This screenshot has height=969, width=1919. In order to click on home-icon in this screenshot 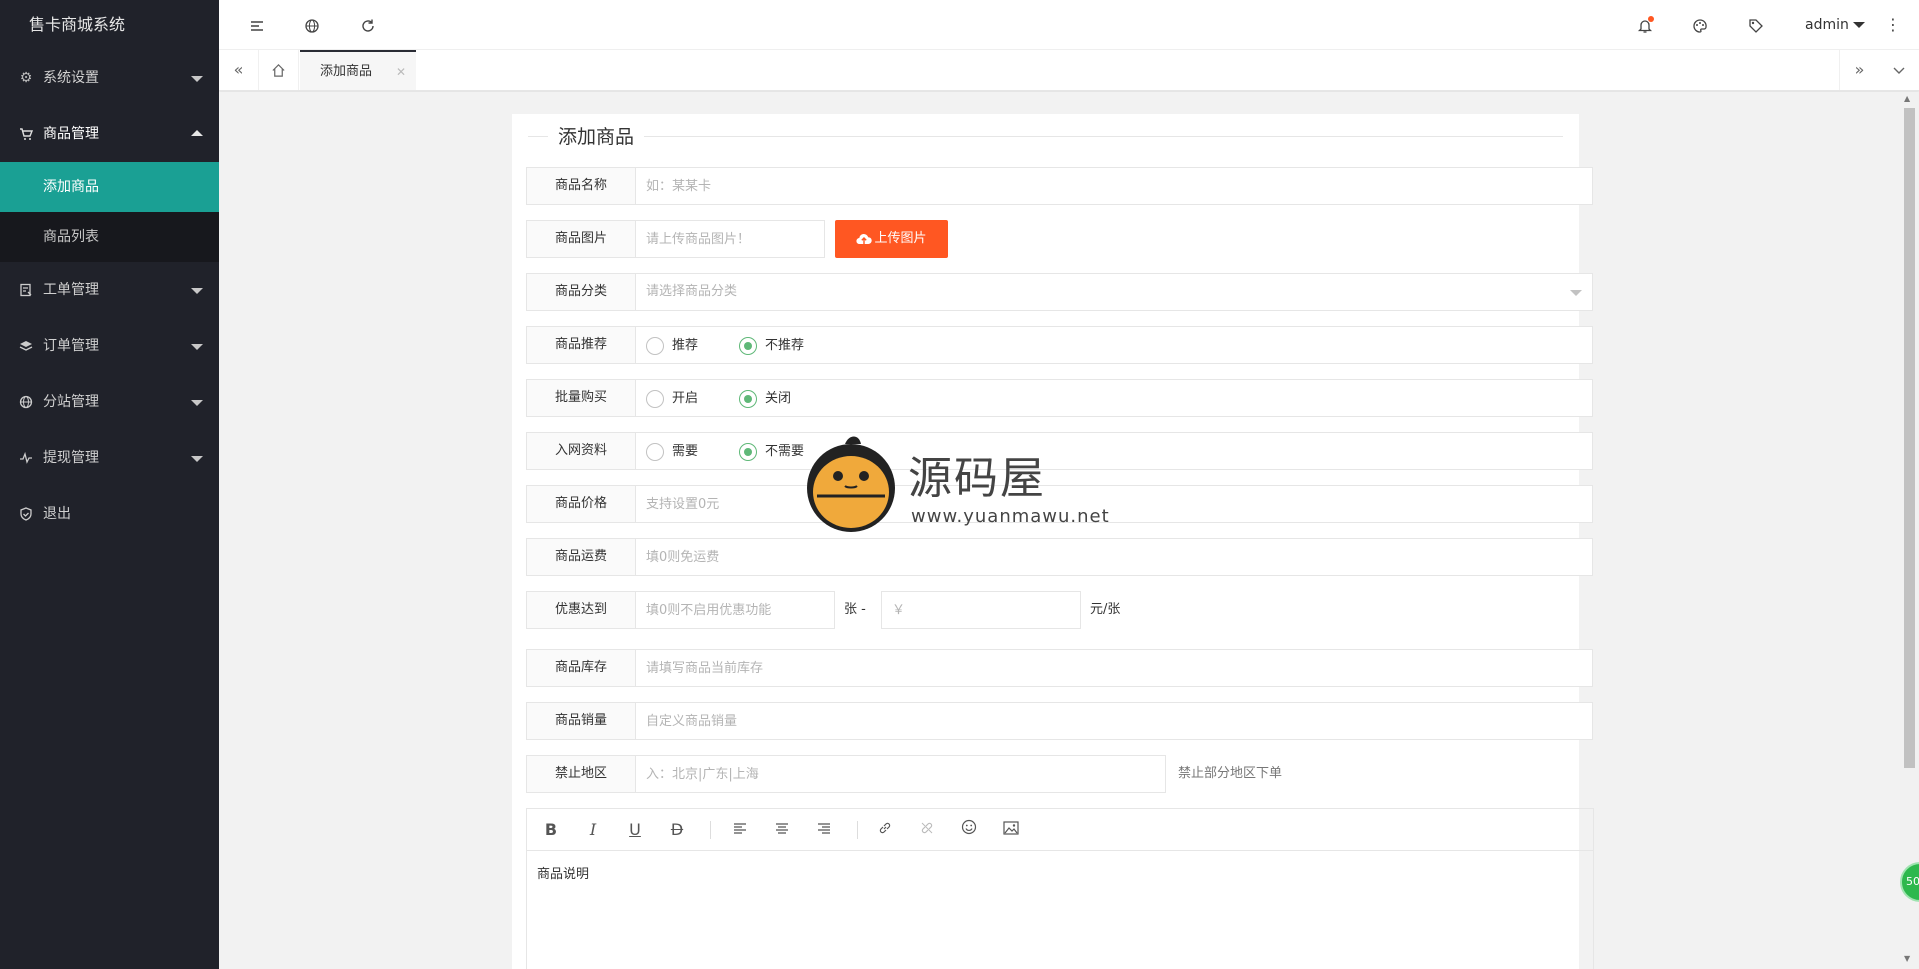, I will do `click(279, 70)`.